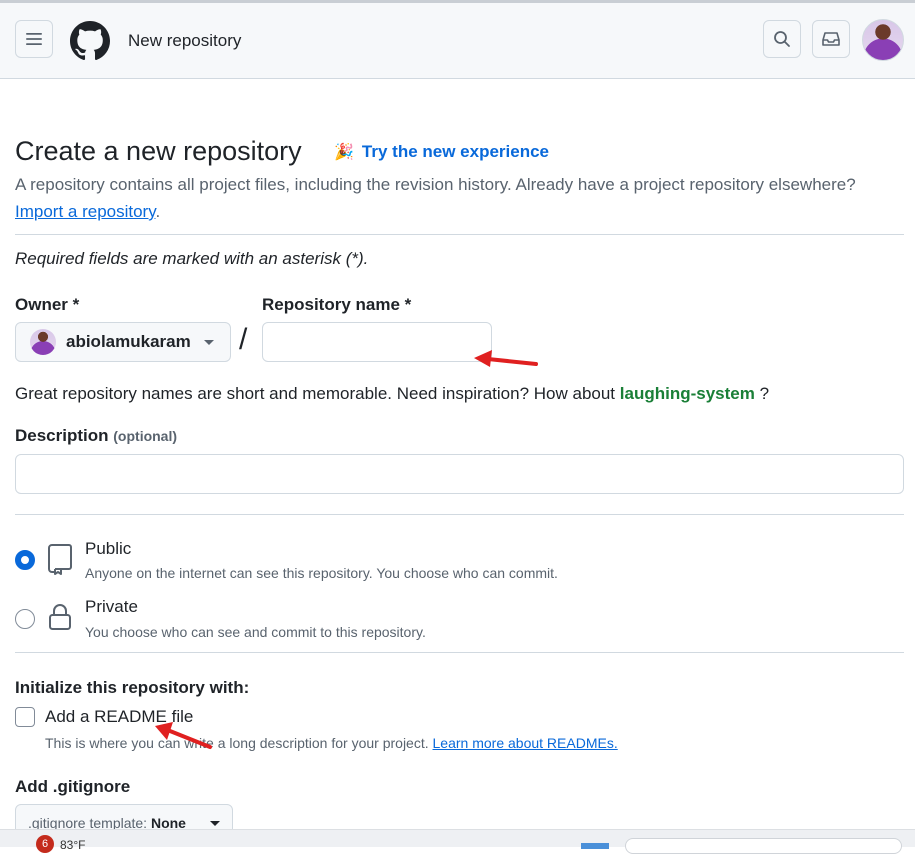 This screenshot has height=854, width=915. I want to click on readme-checkbox, so click(25, 717).